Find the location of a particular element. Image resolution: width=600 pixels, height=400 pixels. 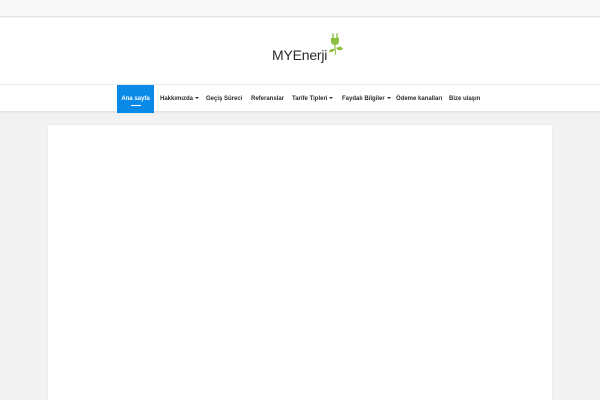

nav-item-ana-sayfa: Ana sayfa is located at coordinates (135, 99).